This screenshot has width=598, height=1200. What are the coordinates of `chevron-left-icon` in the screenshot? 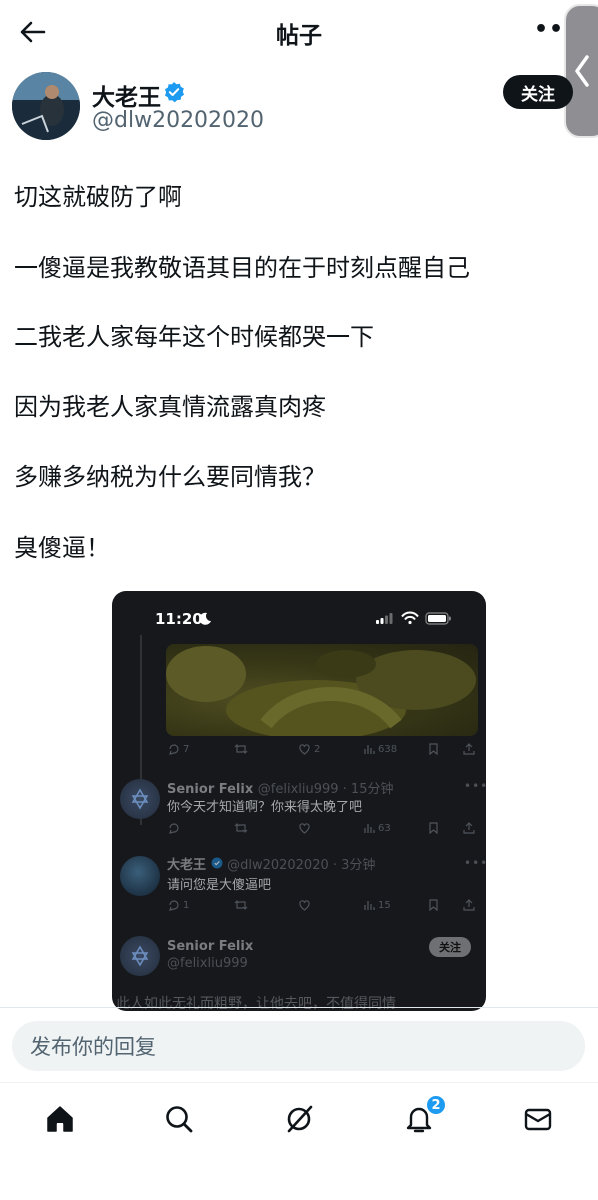 It's located at (582, 71).